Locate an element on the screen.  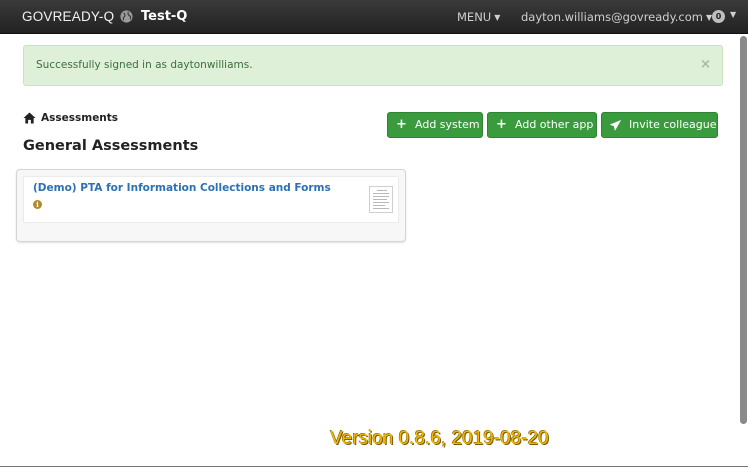
user-dropdown: dayton.williams@govready.com ▼ is located at coordinates (616, 17).